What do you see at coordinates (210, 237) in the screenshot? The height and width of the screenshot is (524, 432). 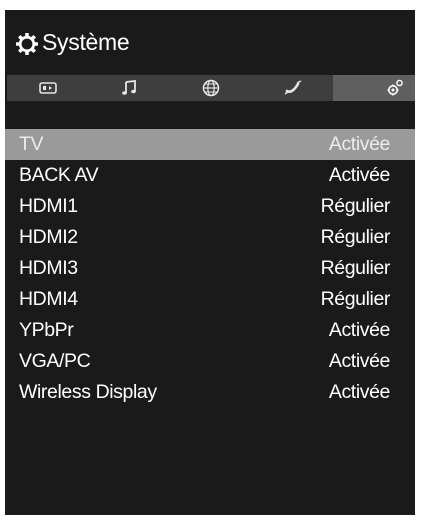 I see `list-item-hdmi2: HDMI2 Régulier` at bounding box center [210, 237].